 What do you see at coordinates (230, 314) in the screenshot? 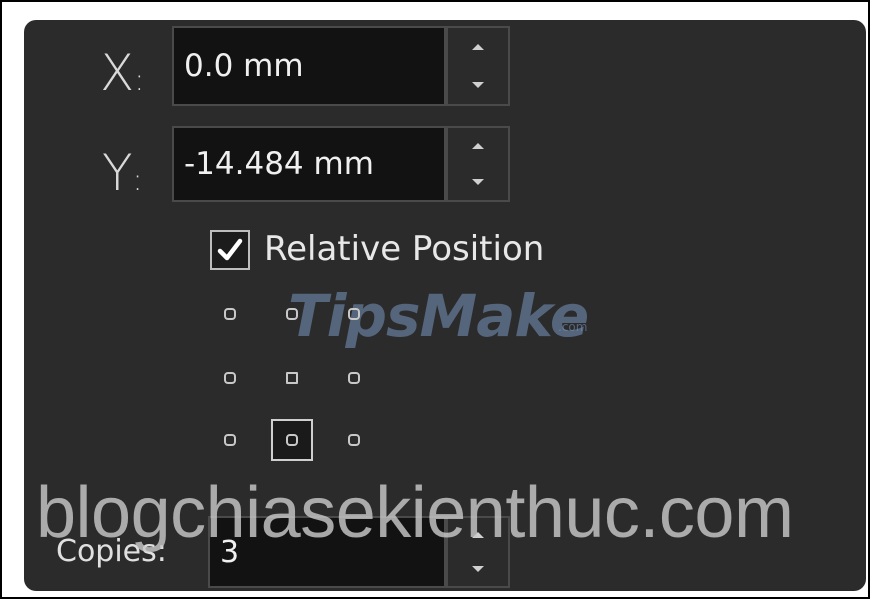
I see `anchor-top-left` at bounding box center [230, 314].